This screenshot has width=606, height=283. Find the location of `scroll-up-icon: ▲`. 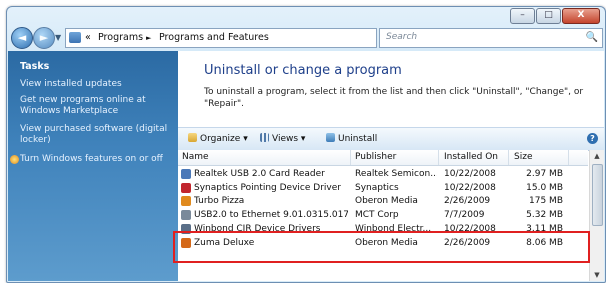

scroll-up-icon: ▲ is located at coordinates (597, 156).